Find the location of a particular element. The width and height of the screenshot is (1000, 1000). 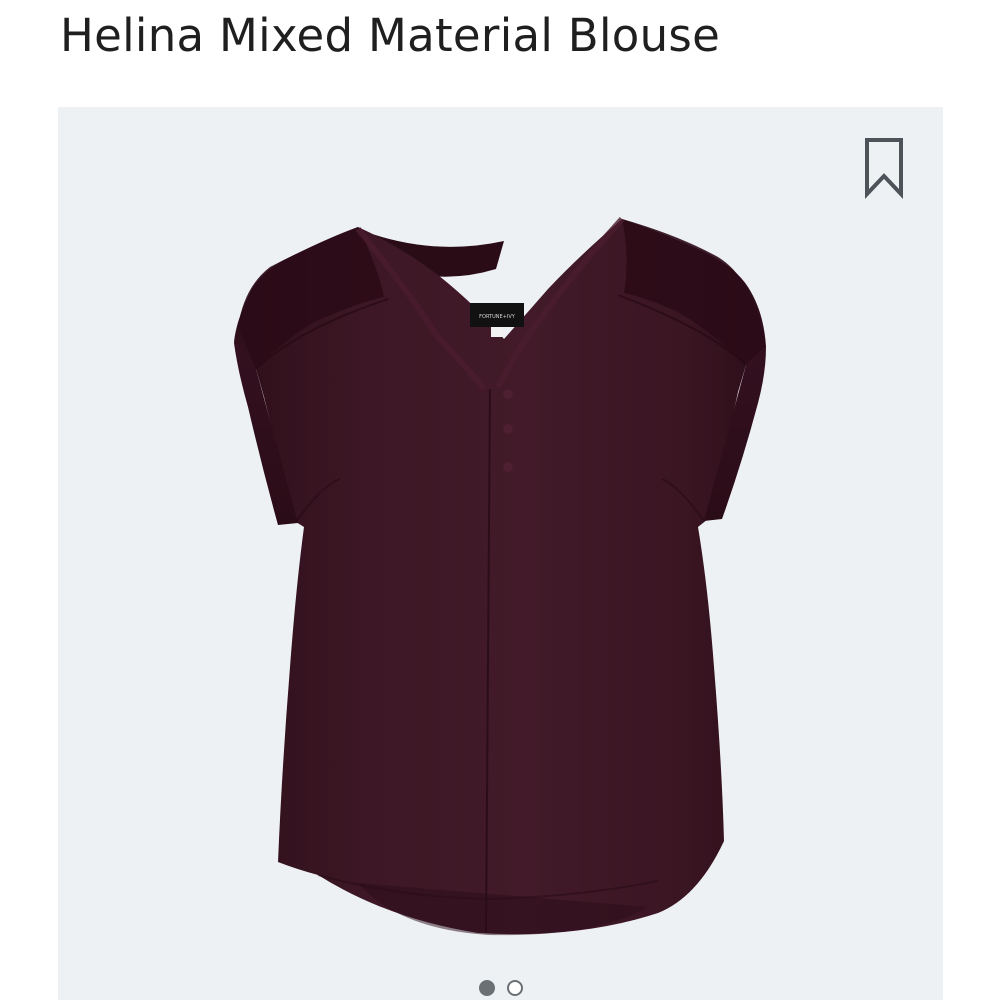

brand-label: FORTUNE+IVY is located at coordinates (497, 317).